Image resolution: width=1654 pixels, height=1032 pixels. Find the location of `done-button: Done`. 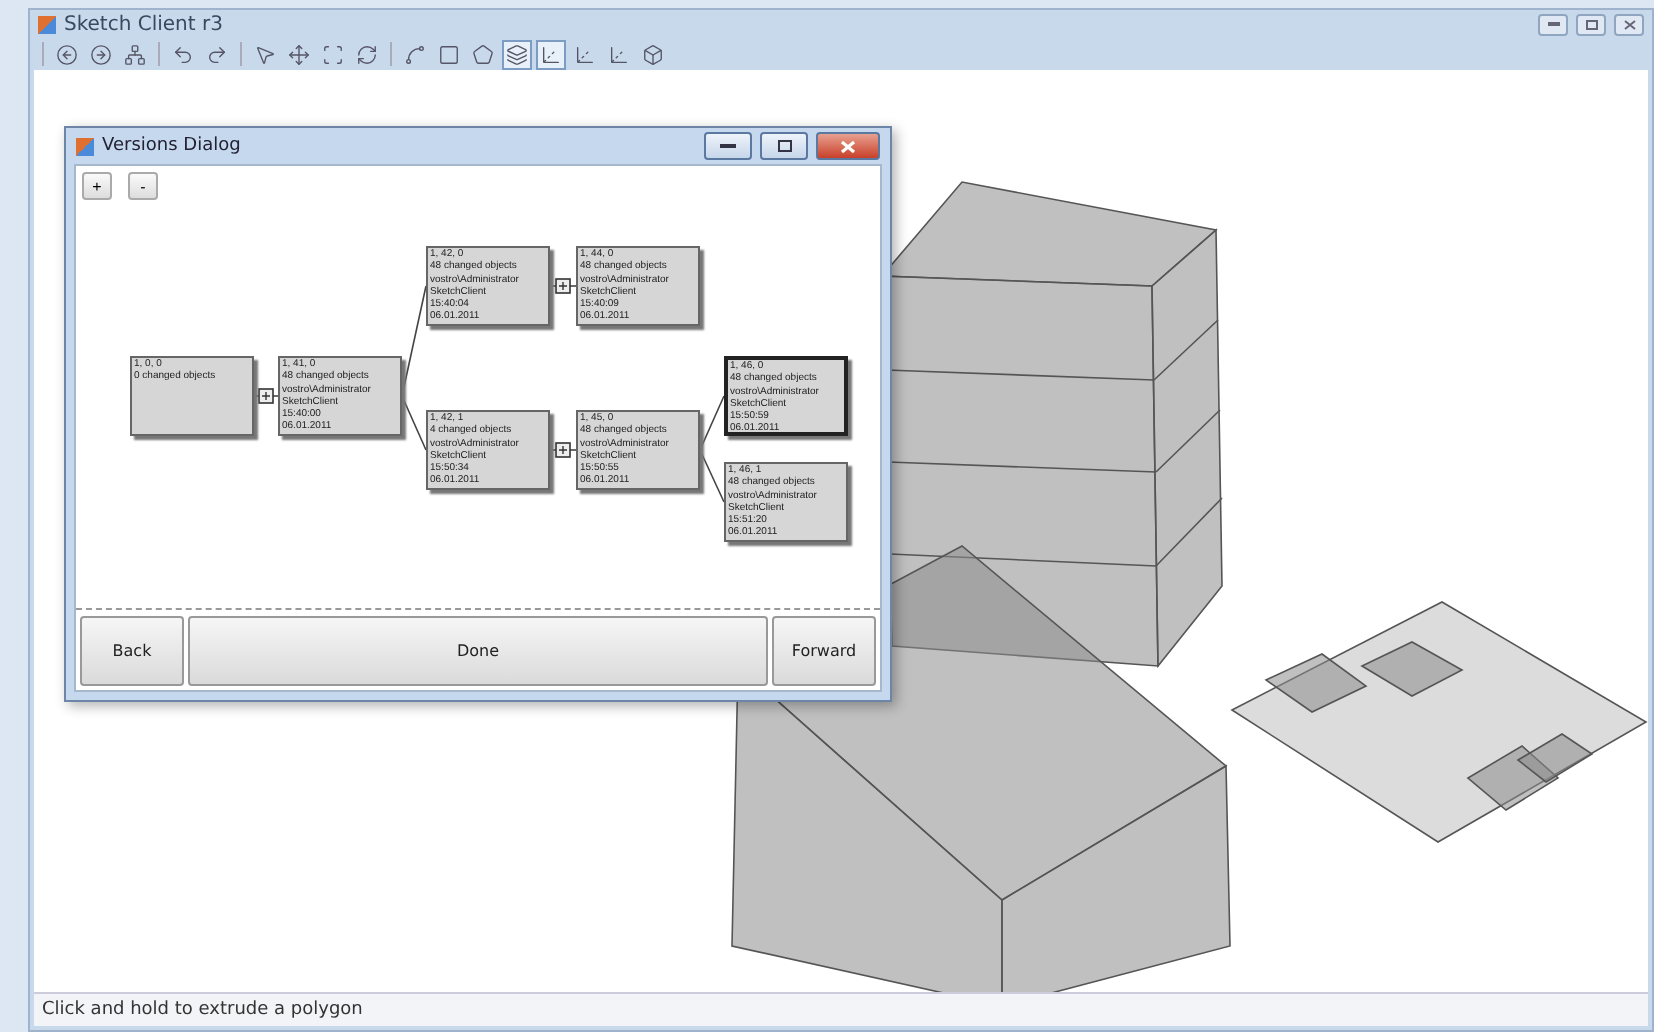

done-button: Done is located at coordinates (478, 651).